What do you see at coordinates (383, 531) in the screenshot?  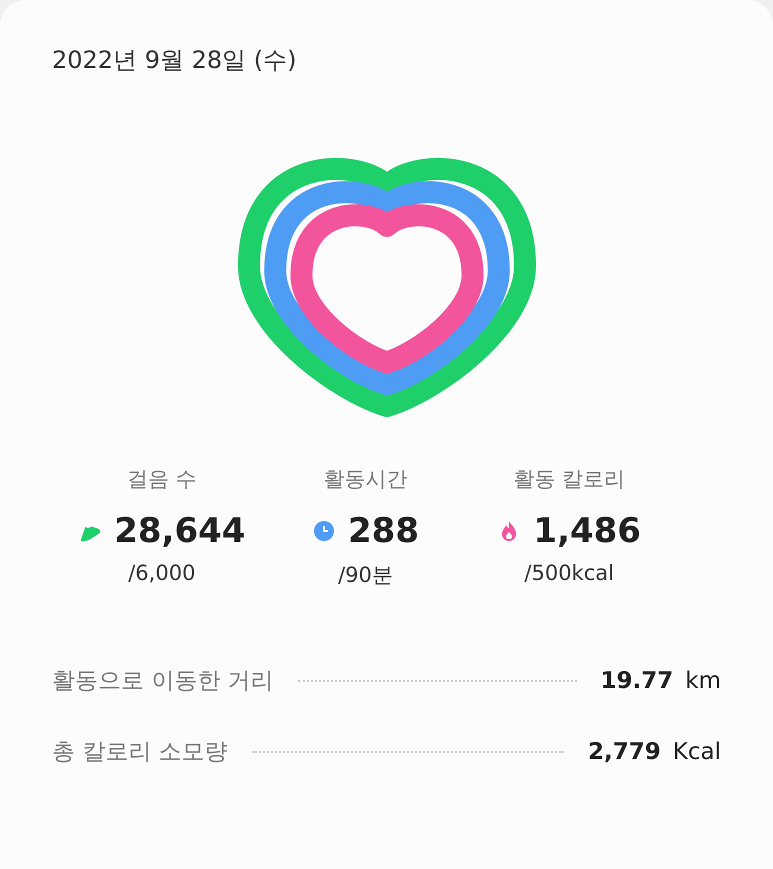 I see `stat-value: 288` at bounding box center [383, 531].